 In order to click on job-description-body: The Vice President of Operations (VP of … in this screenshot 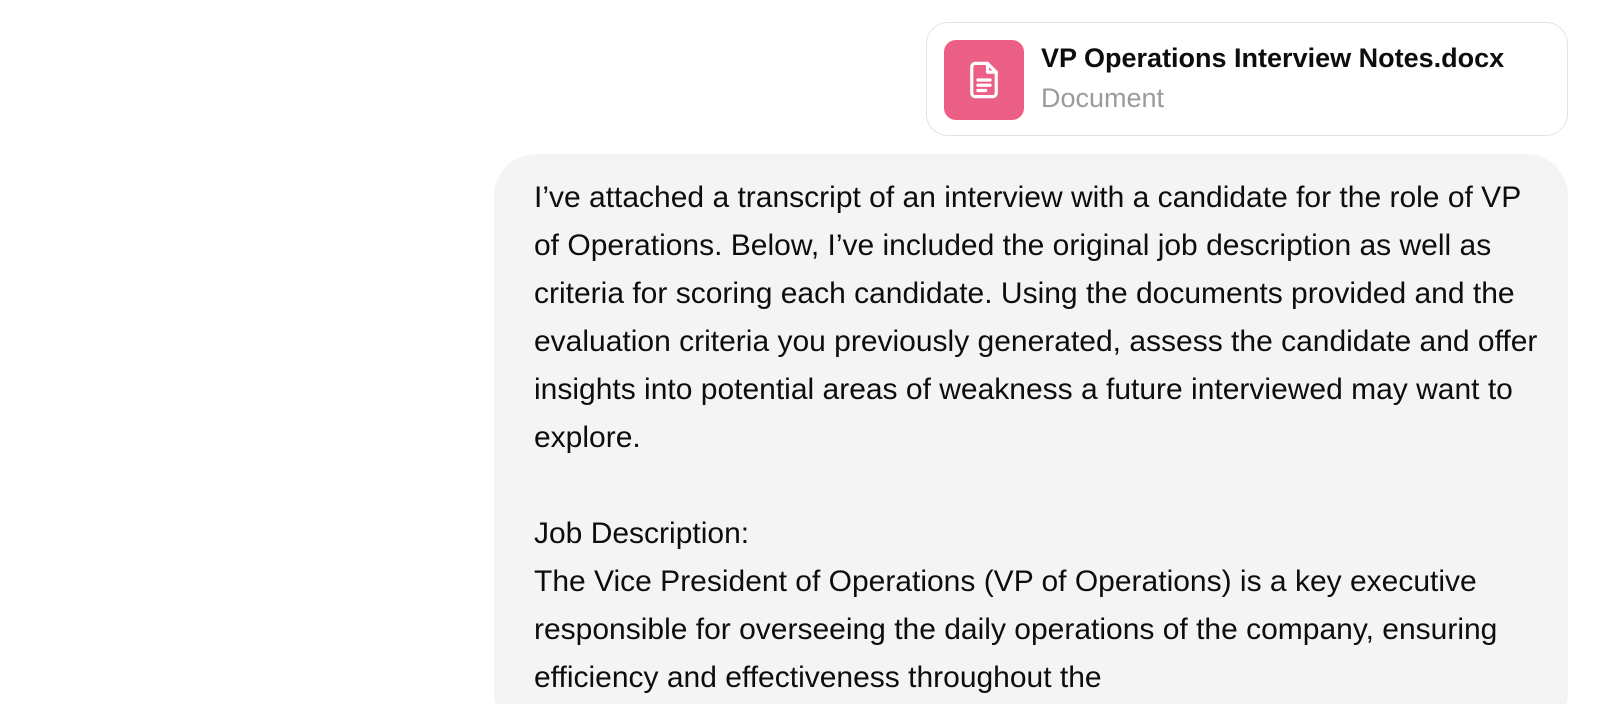, I will do `click(1016, 629)`.